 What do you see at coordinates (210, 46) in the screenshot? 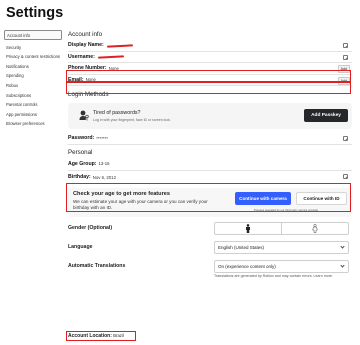
I see `display-name-row: Display Name:` at bounding box center [210, 46].